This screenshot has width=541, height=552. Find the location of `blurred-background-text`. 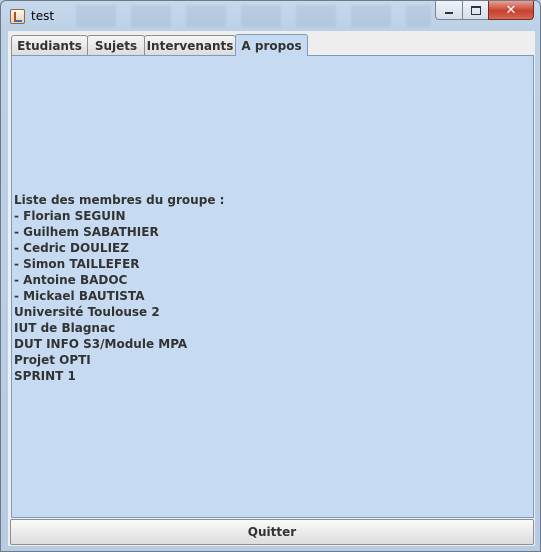

blurred-background-text is located at coordinates (253, 16).